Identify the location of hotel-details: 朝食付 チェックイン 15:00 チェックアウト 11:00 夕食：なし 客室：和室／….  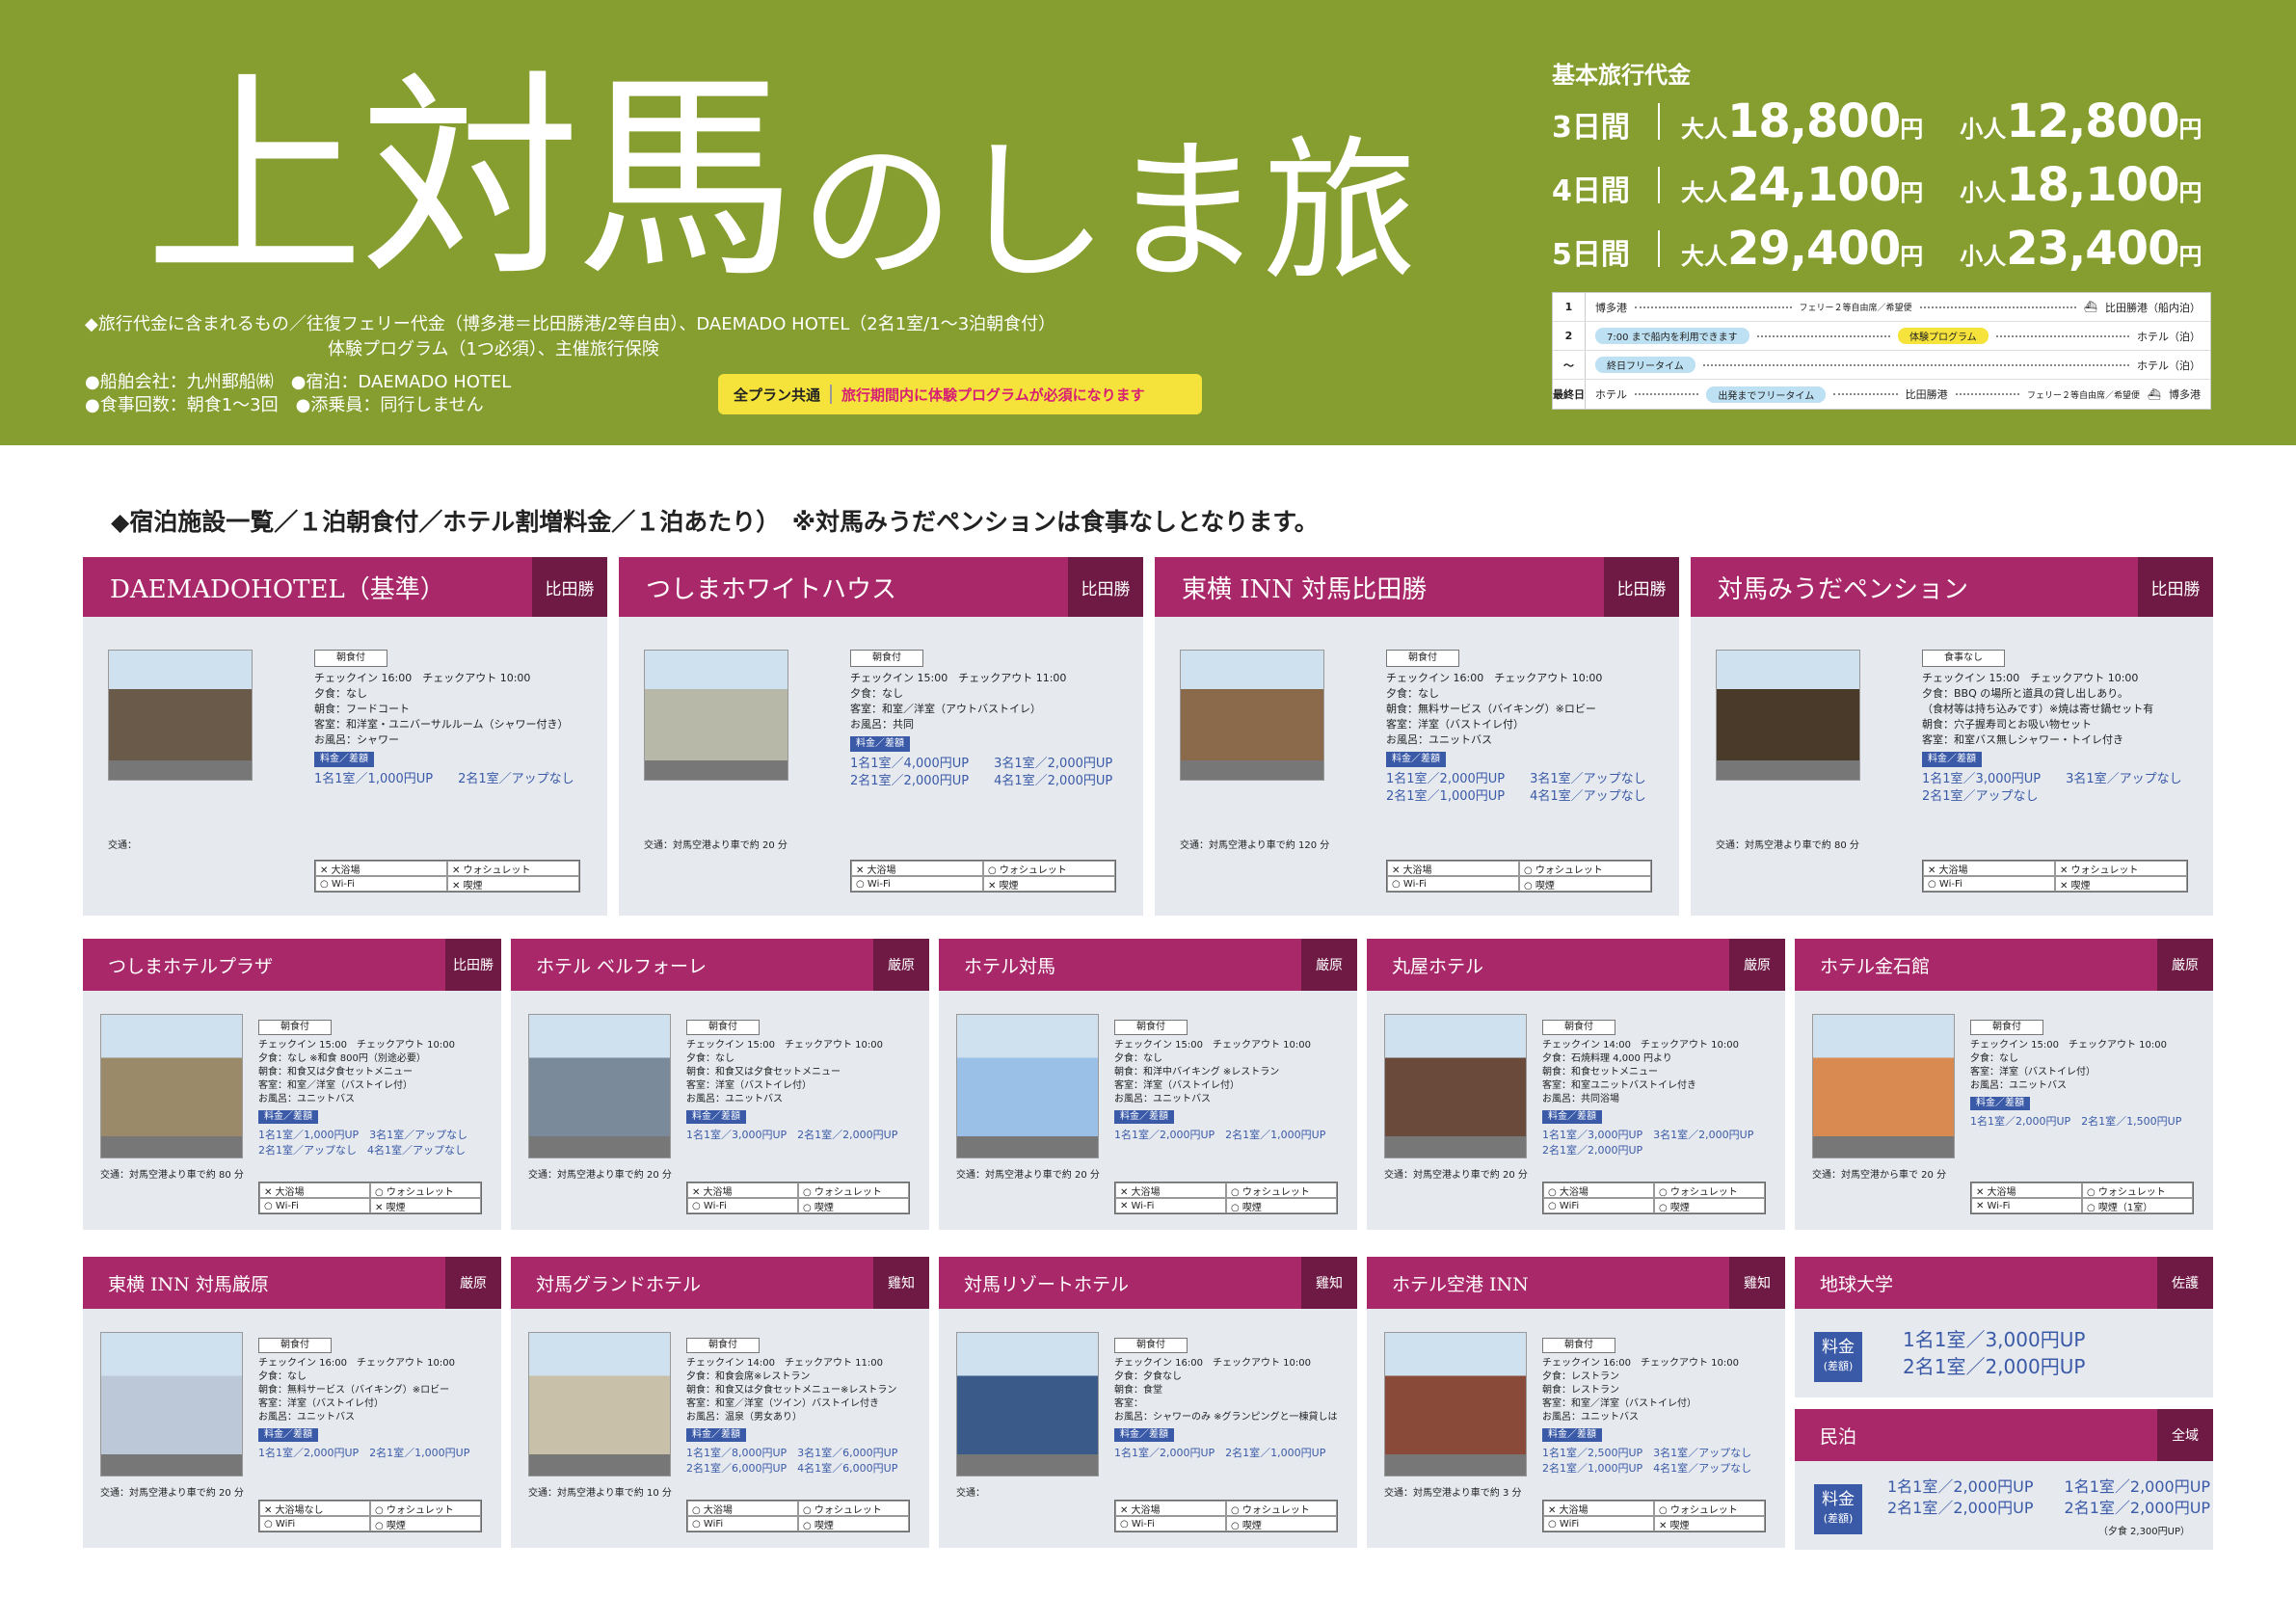
(981, 720).